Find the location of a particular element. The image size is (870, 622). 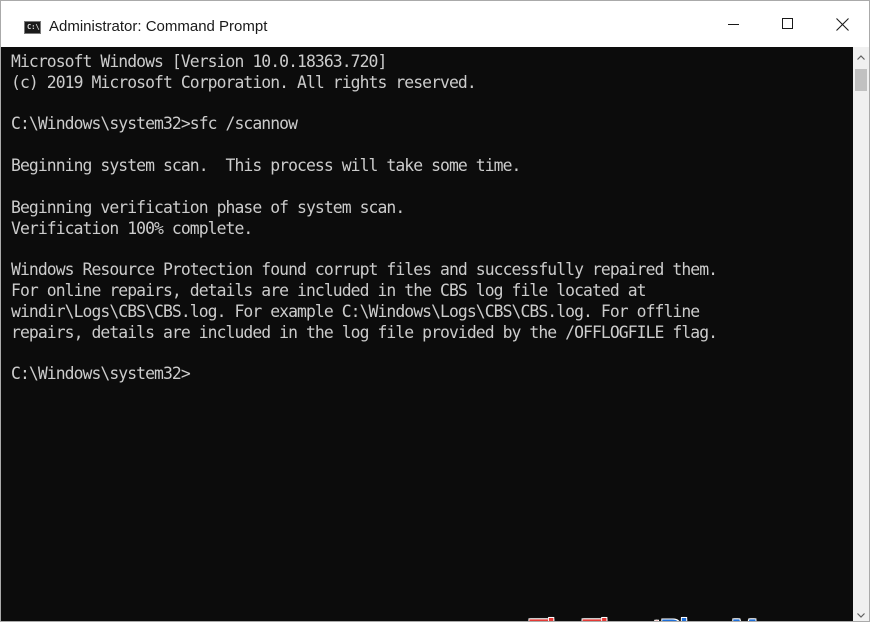

cmd-icon-text: C:\ is located at coordinates (33, 27).